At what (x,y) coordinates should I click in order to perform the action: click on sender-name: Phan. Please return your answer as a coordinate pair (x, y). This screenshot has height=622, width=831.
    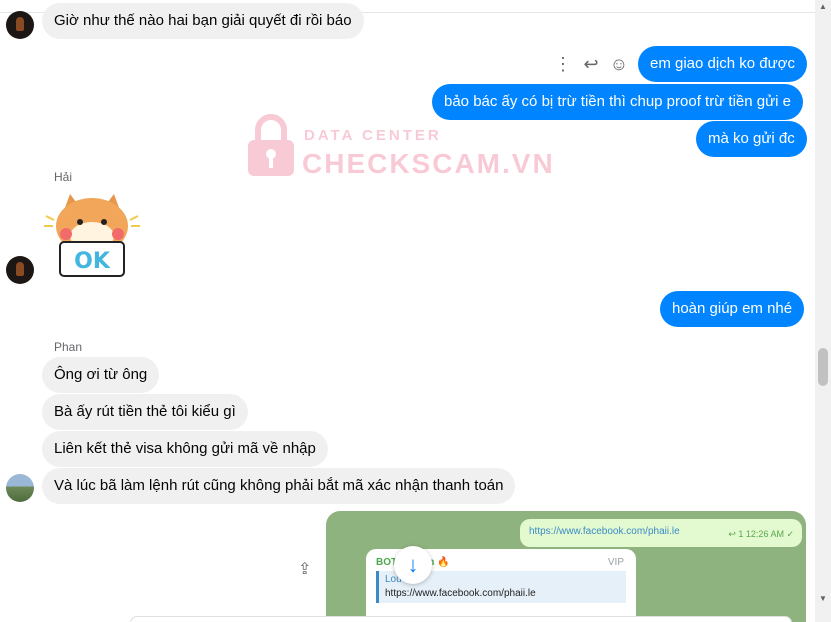
    Looking at the image, I should click on (68, 347).